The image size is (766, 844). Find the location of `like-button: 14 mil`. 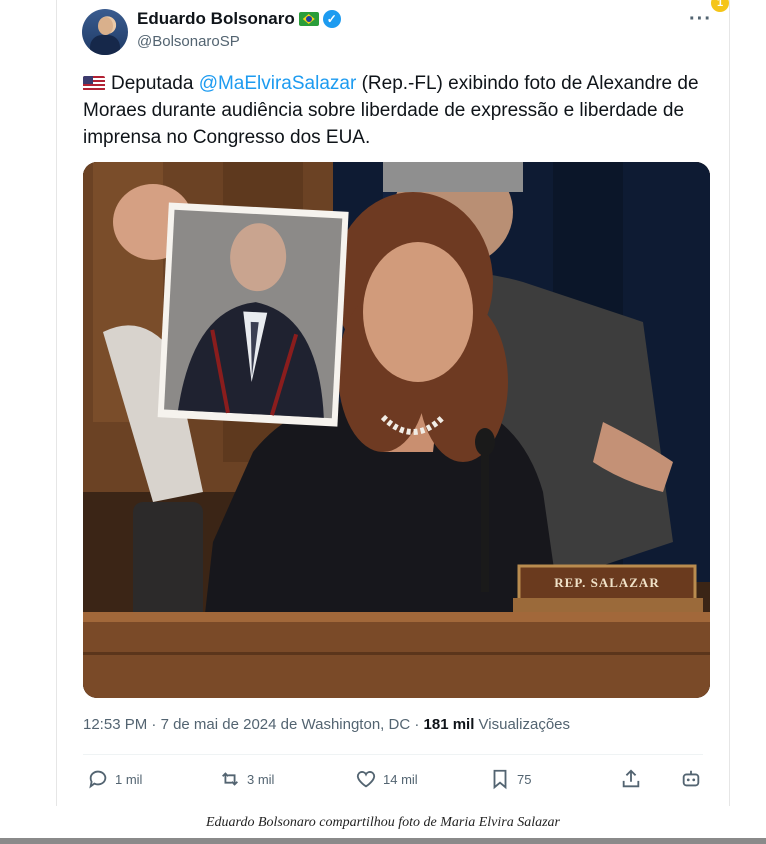

like-button: 14 mil is located at coordinates (386, 779).